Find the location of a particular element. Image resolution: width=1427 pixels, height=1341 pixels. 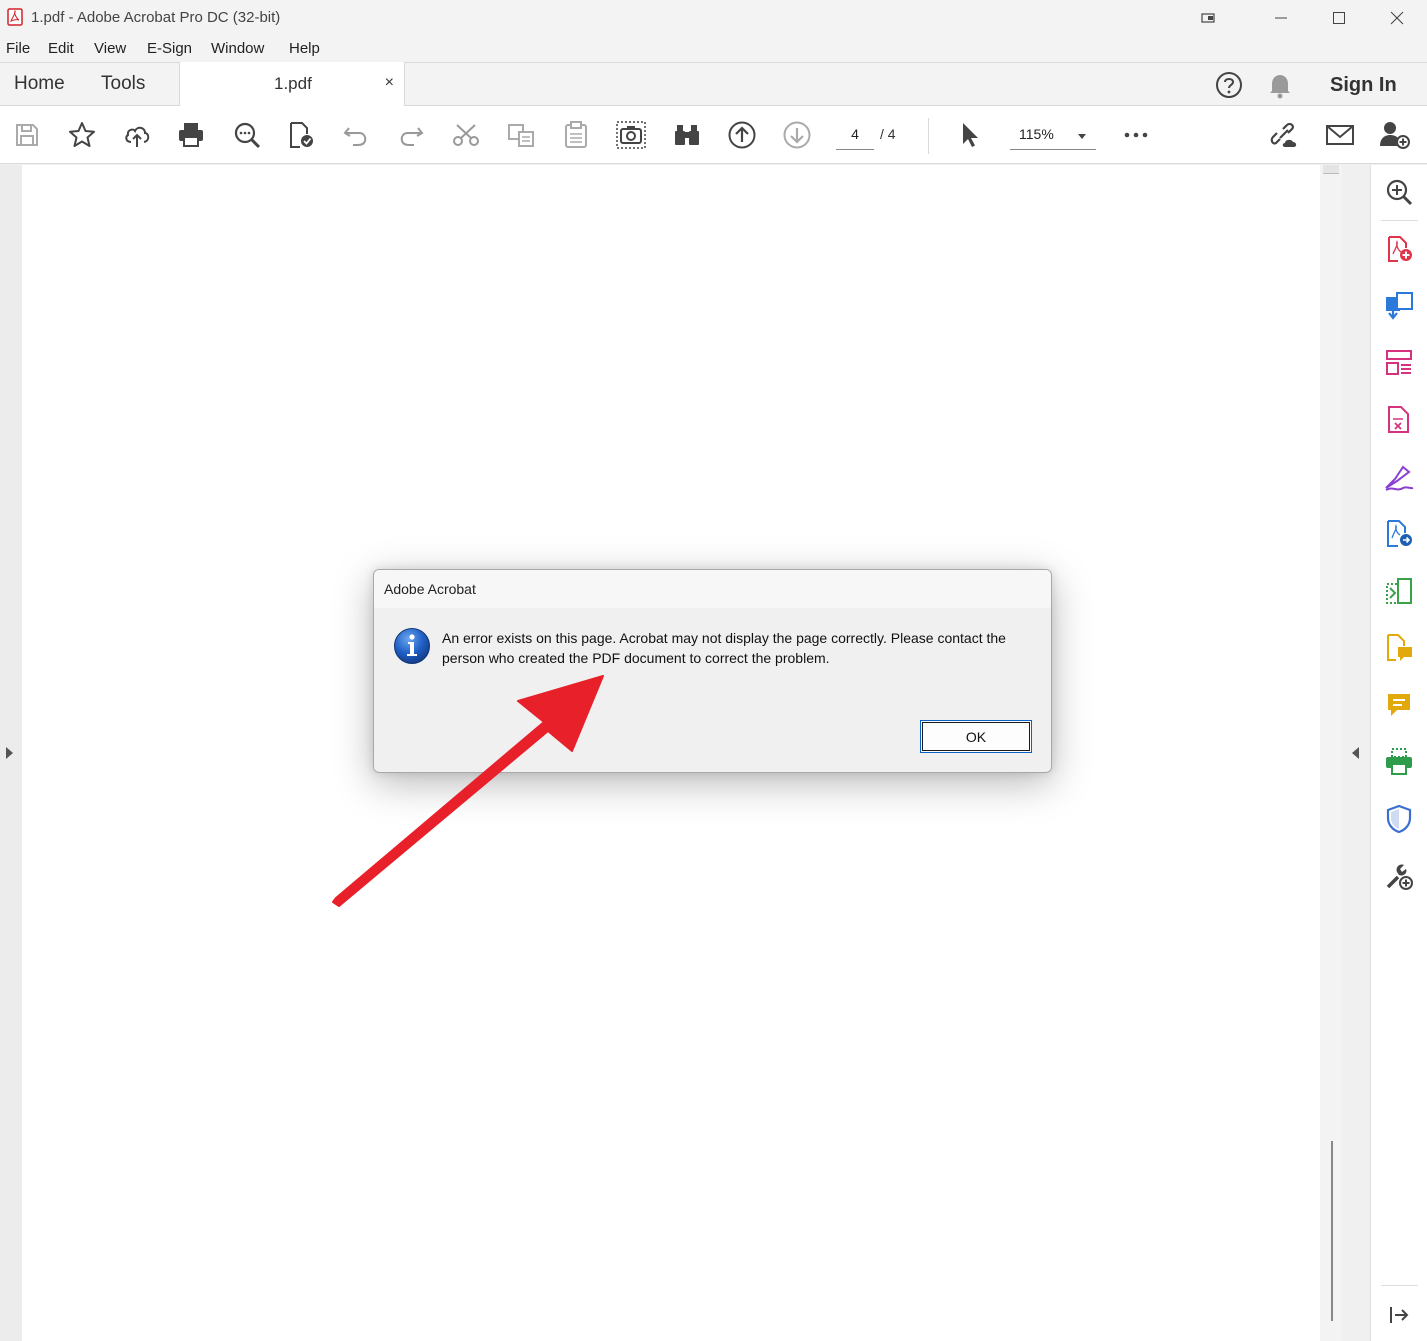

cut-icon is located at coordinates (466, 135).